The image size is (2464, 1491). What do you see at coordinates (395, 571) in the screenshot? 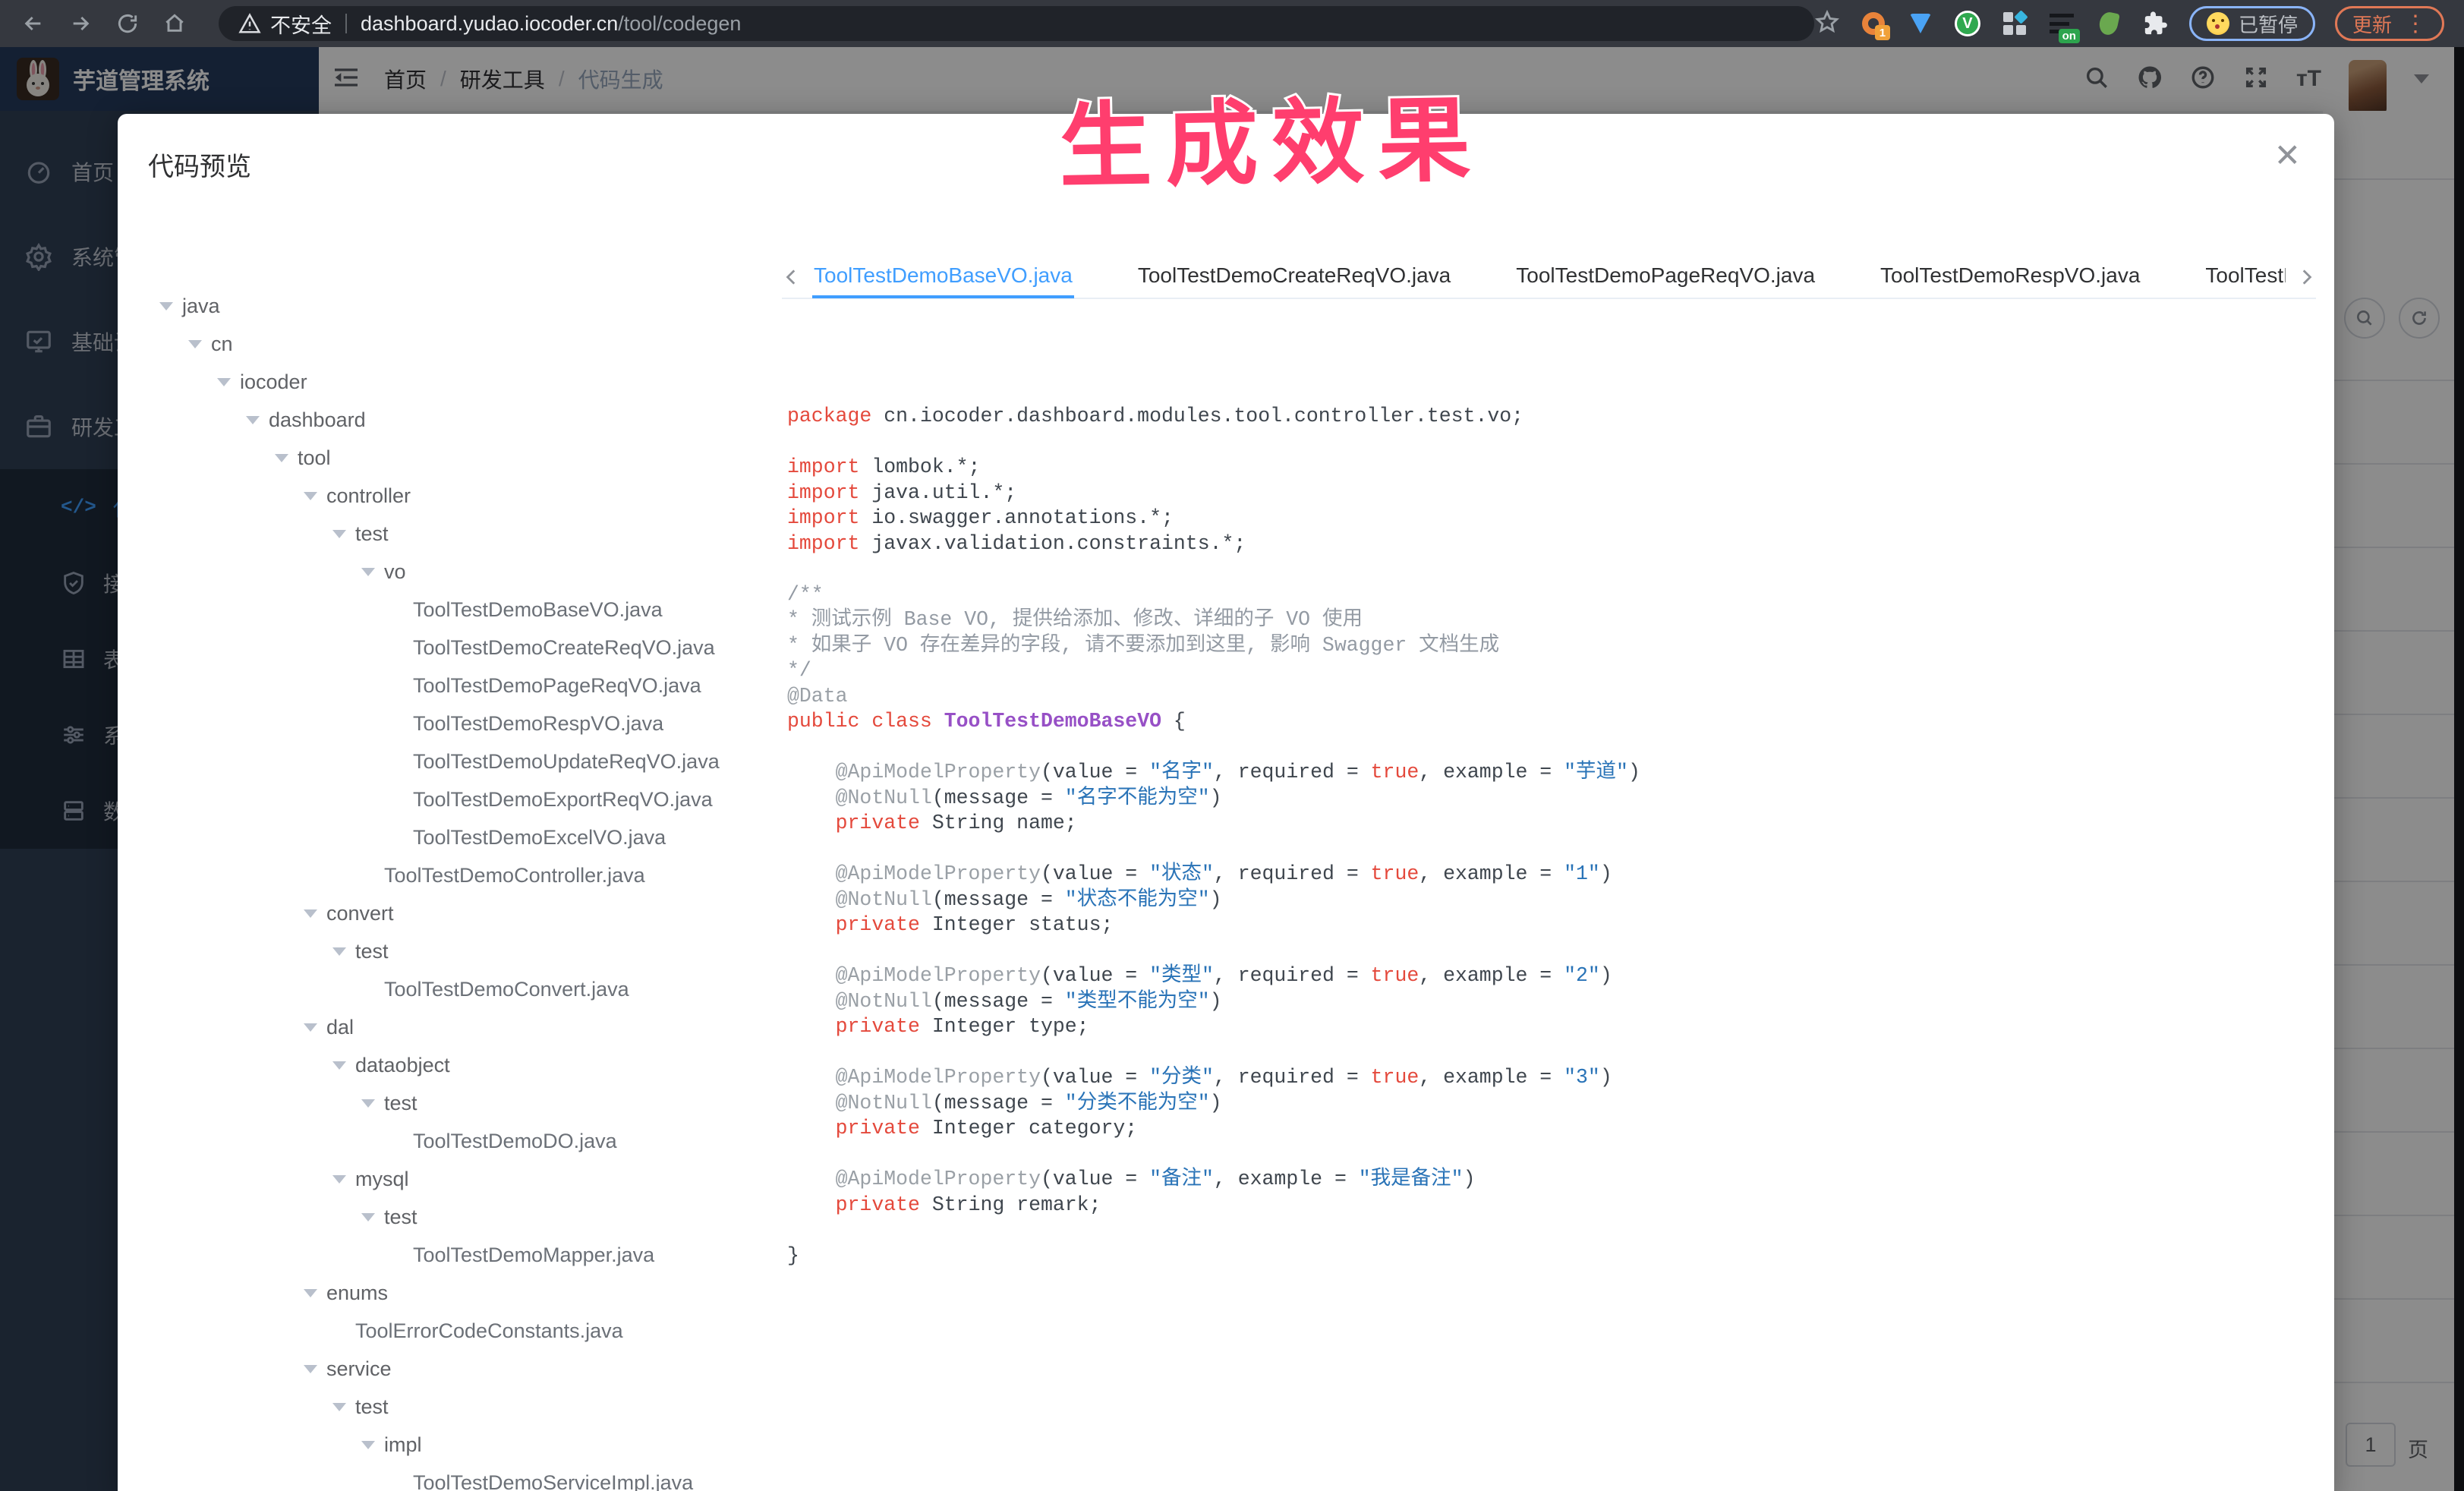
I see `tree-node-label: vo` at bounding box center [395, 571].